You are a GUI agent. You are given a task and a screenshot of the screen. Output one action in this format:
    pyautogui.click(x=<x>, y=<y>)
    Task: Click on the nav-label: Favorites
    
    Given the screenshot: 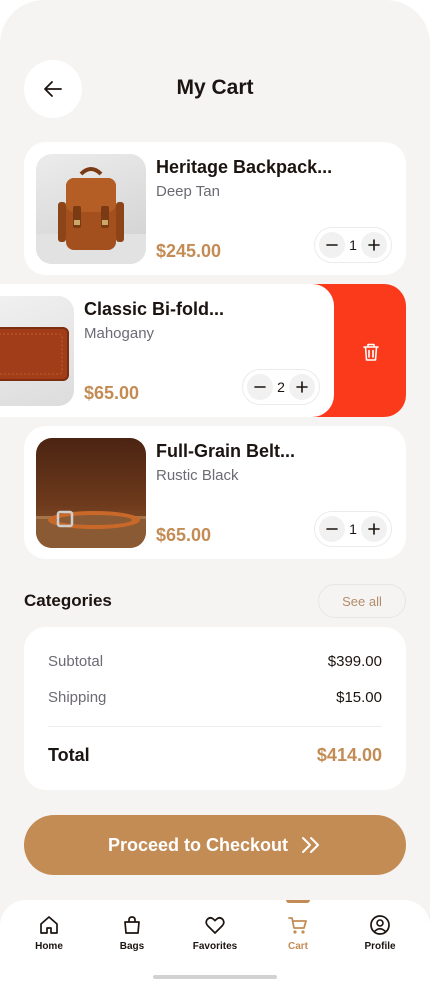 What is the action you would take?
    pyautogui.click(x=215, y=946)
    